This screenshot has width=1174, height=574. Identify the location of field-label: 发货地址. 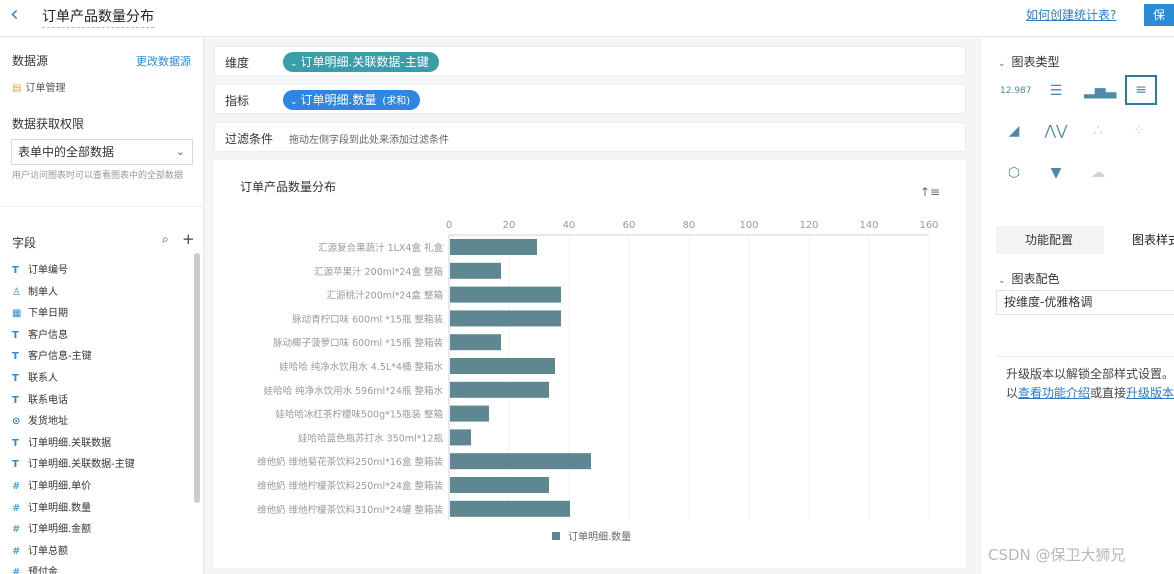
(48, 422).